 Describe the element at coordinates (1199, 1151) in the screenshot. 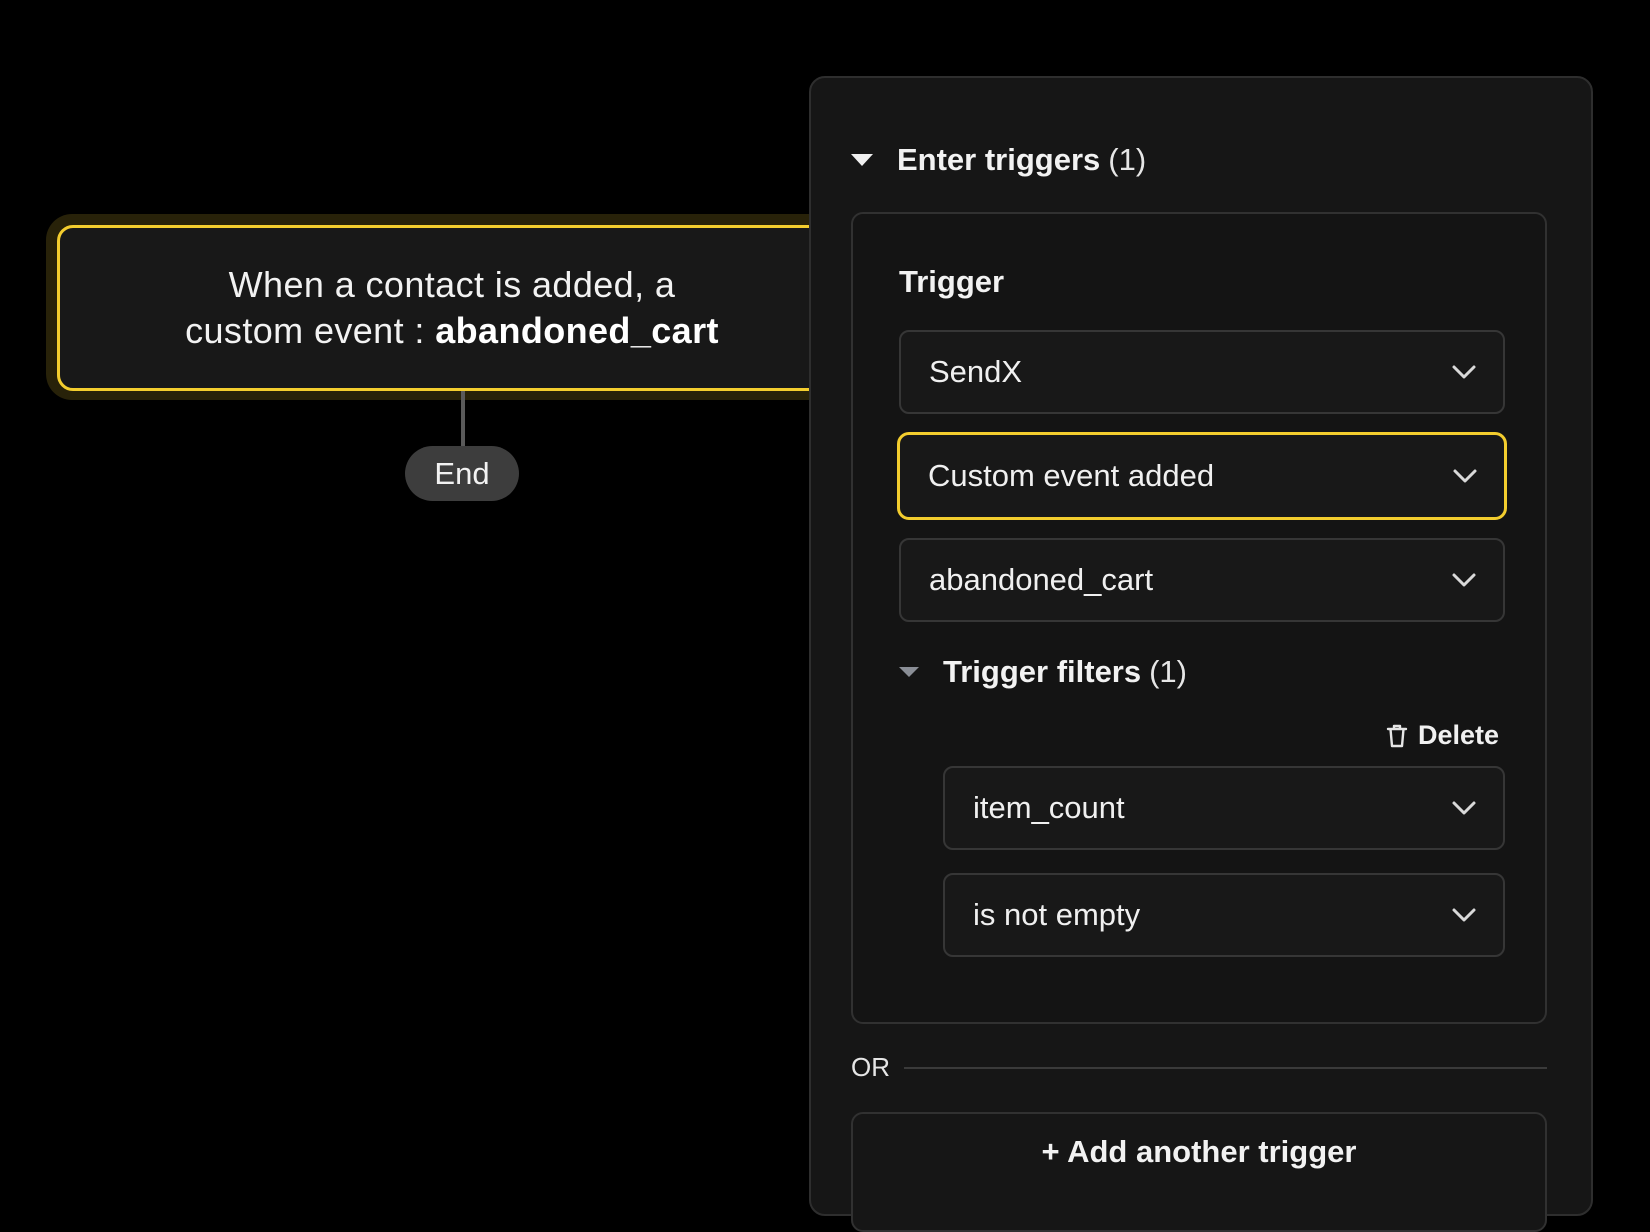

I see `add-trigger-label: + Add another trigger` at that location.